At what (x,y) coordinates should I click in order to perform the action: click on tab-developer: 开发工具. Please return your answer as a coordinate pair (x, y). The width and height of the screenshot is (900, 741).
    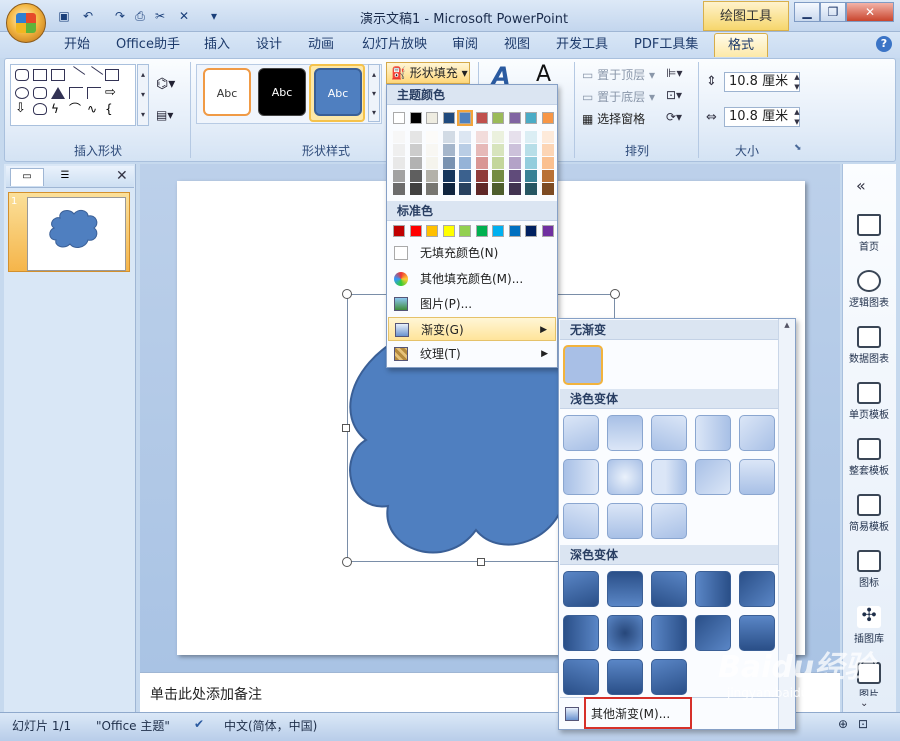
    Looking at the image, I should click on (582, 45).